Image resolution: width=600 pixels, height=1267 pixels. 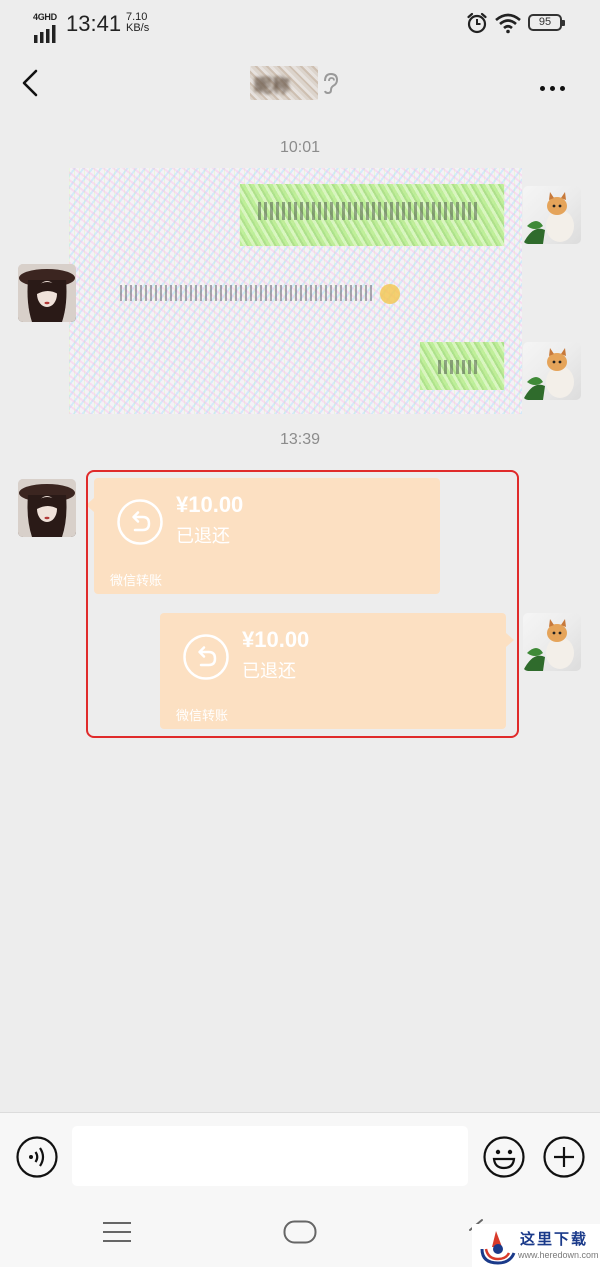 What do you see at coordinates (372, 215) in the screenshot?
I see `blurred-sent-bubble` at bounding box center [372, 215].